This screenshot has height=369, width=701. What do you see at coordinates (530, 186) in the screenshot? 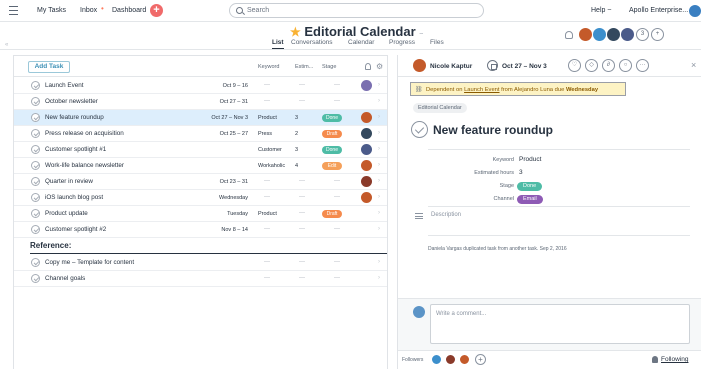
I see `field-value-stage: Done` at bounding box center [530, 186].